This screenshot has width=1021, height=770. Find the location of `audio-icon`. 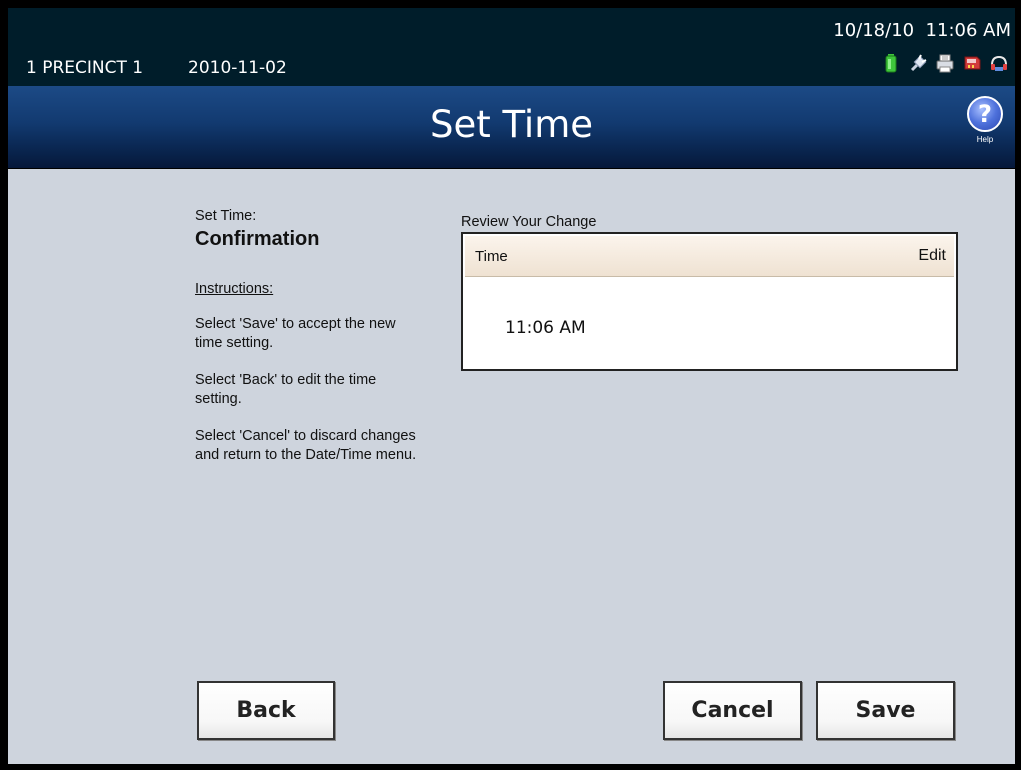

audio-icon is located at coordinates (999, 63).